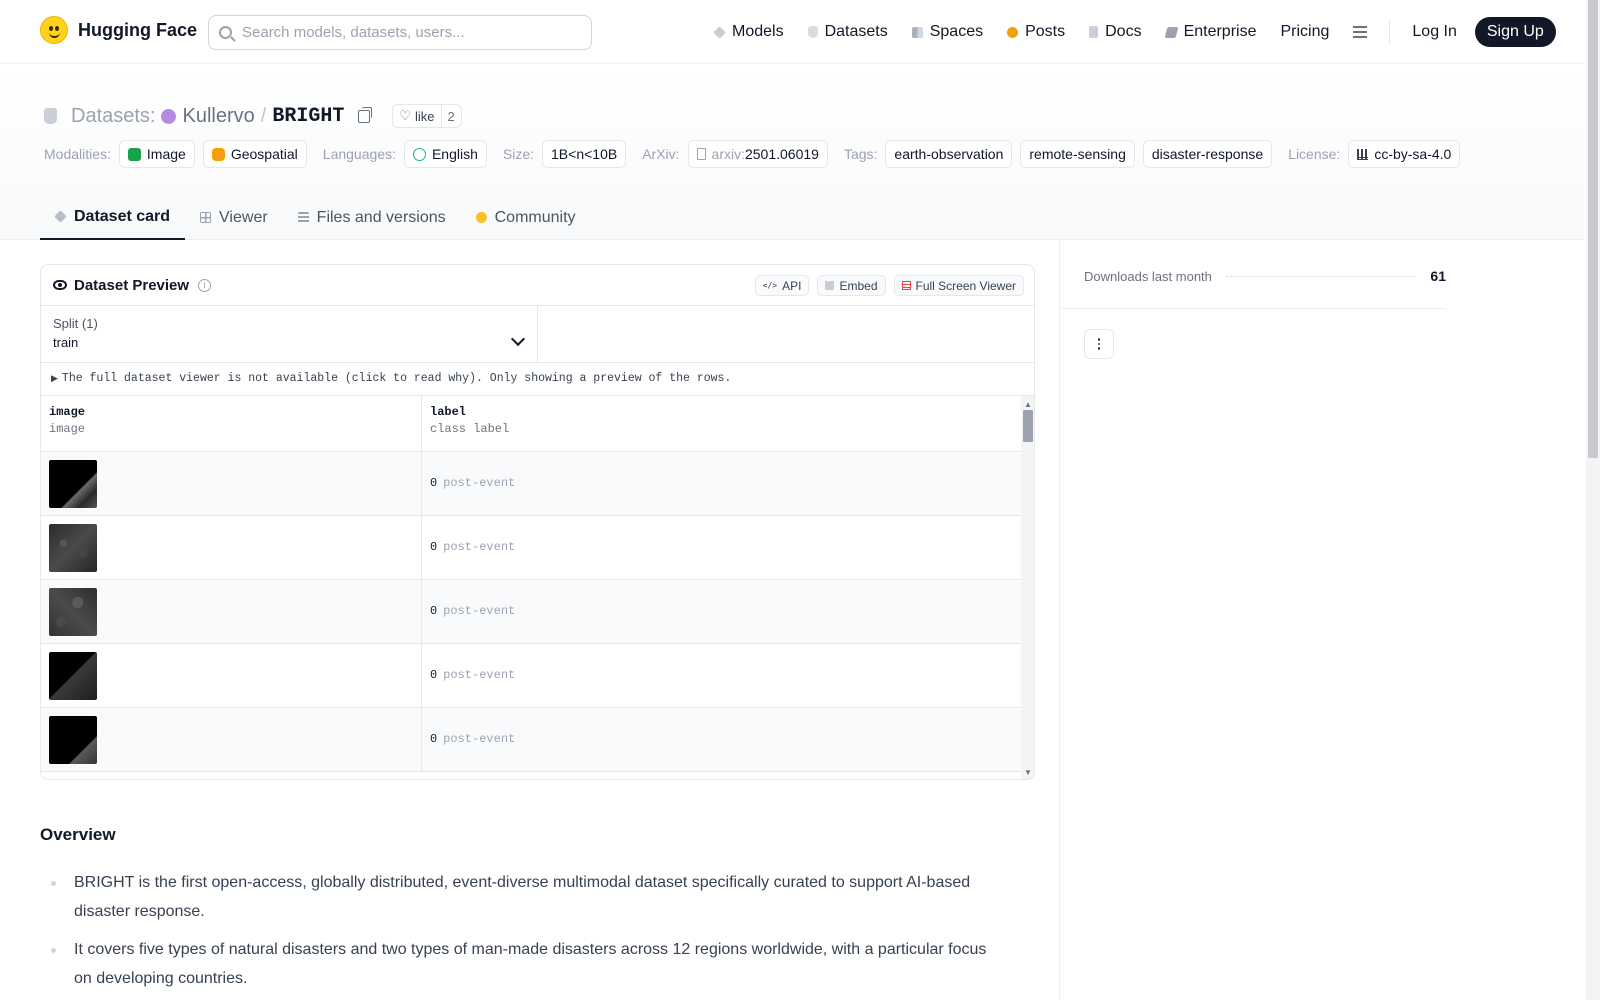  What do you see at coordinates (365, 114) in the screenshot?
I see `copy-icon` at bounding box center [365, 114].